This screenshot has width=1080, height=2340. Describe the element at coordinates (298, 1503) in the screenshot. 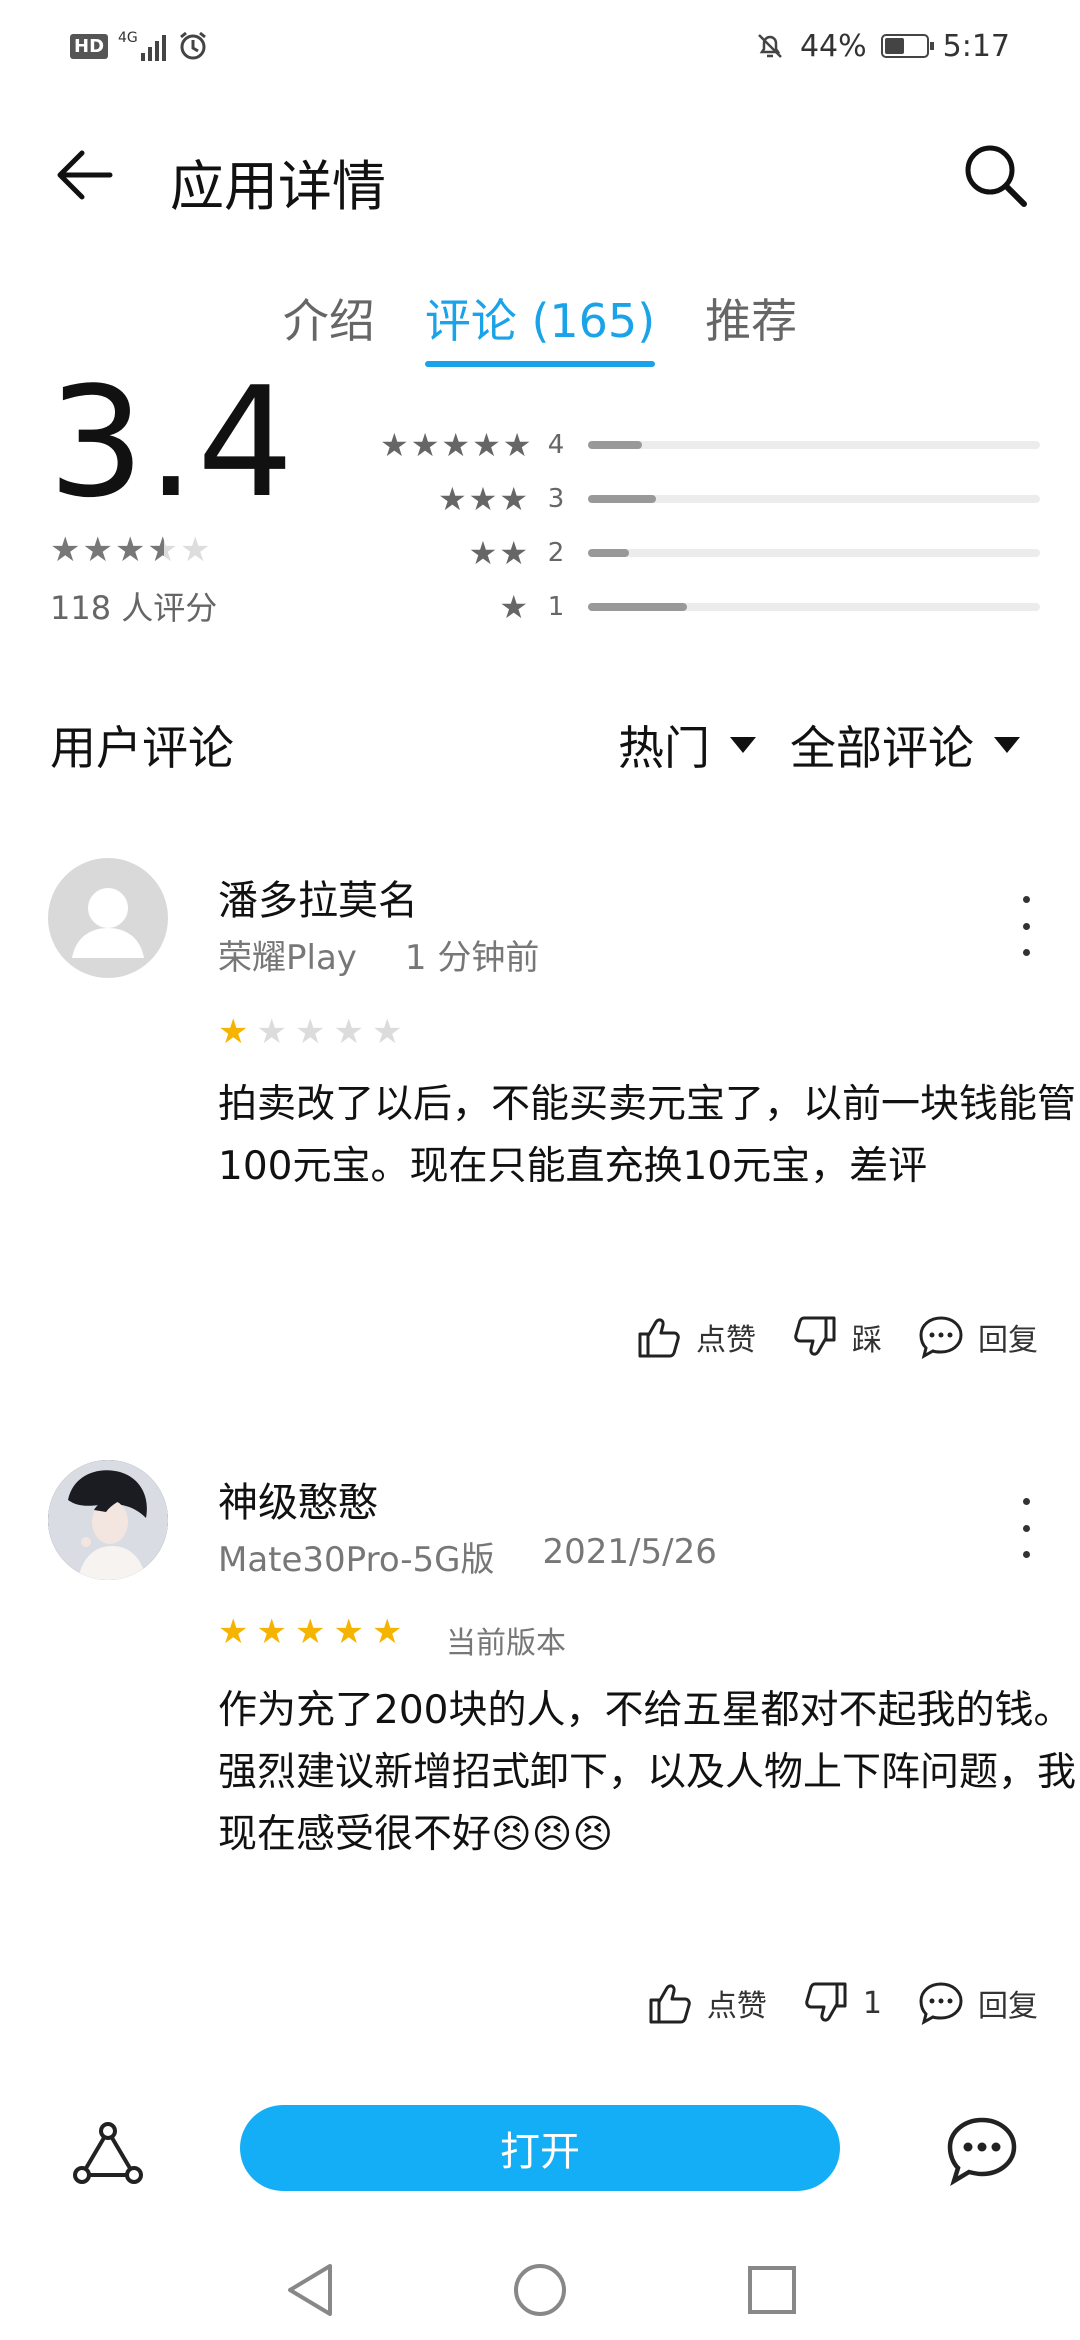

I see `reviewer-name: 神级憨憨` at that location.